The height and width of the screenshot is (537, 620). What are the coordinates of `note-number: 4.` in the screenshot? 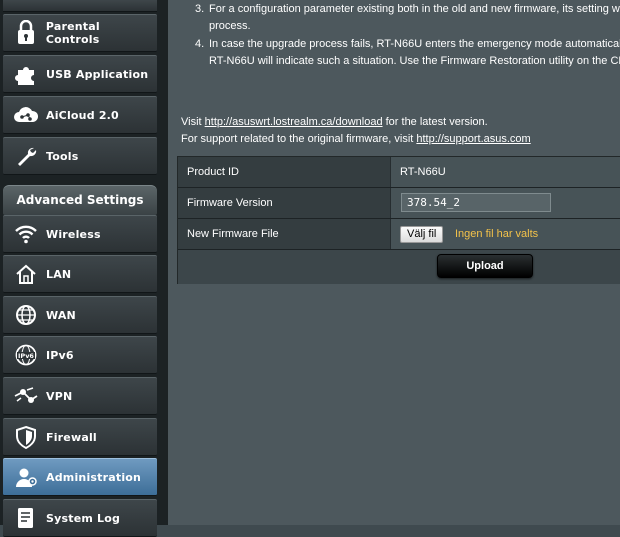 It's located at (200, 44).